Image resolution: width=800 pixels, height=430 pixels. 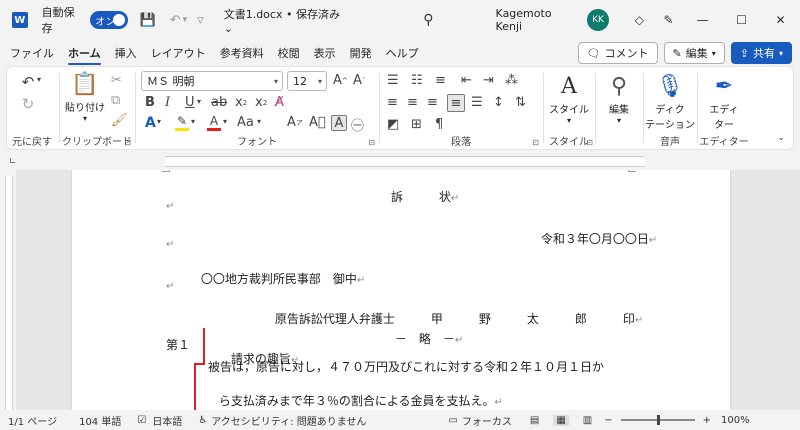 I want to click on close-icon: ✕, so click(x=780, y=20).